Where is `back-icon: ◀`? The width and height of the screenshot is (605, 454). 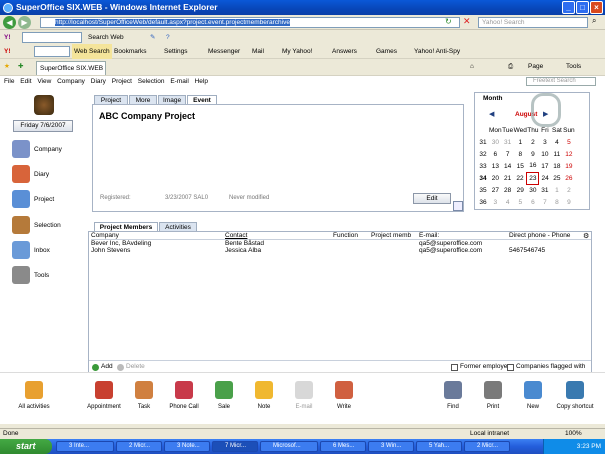
back-icon: ◀ is located at coordinates (9, 22).